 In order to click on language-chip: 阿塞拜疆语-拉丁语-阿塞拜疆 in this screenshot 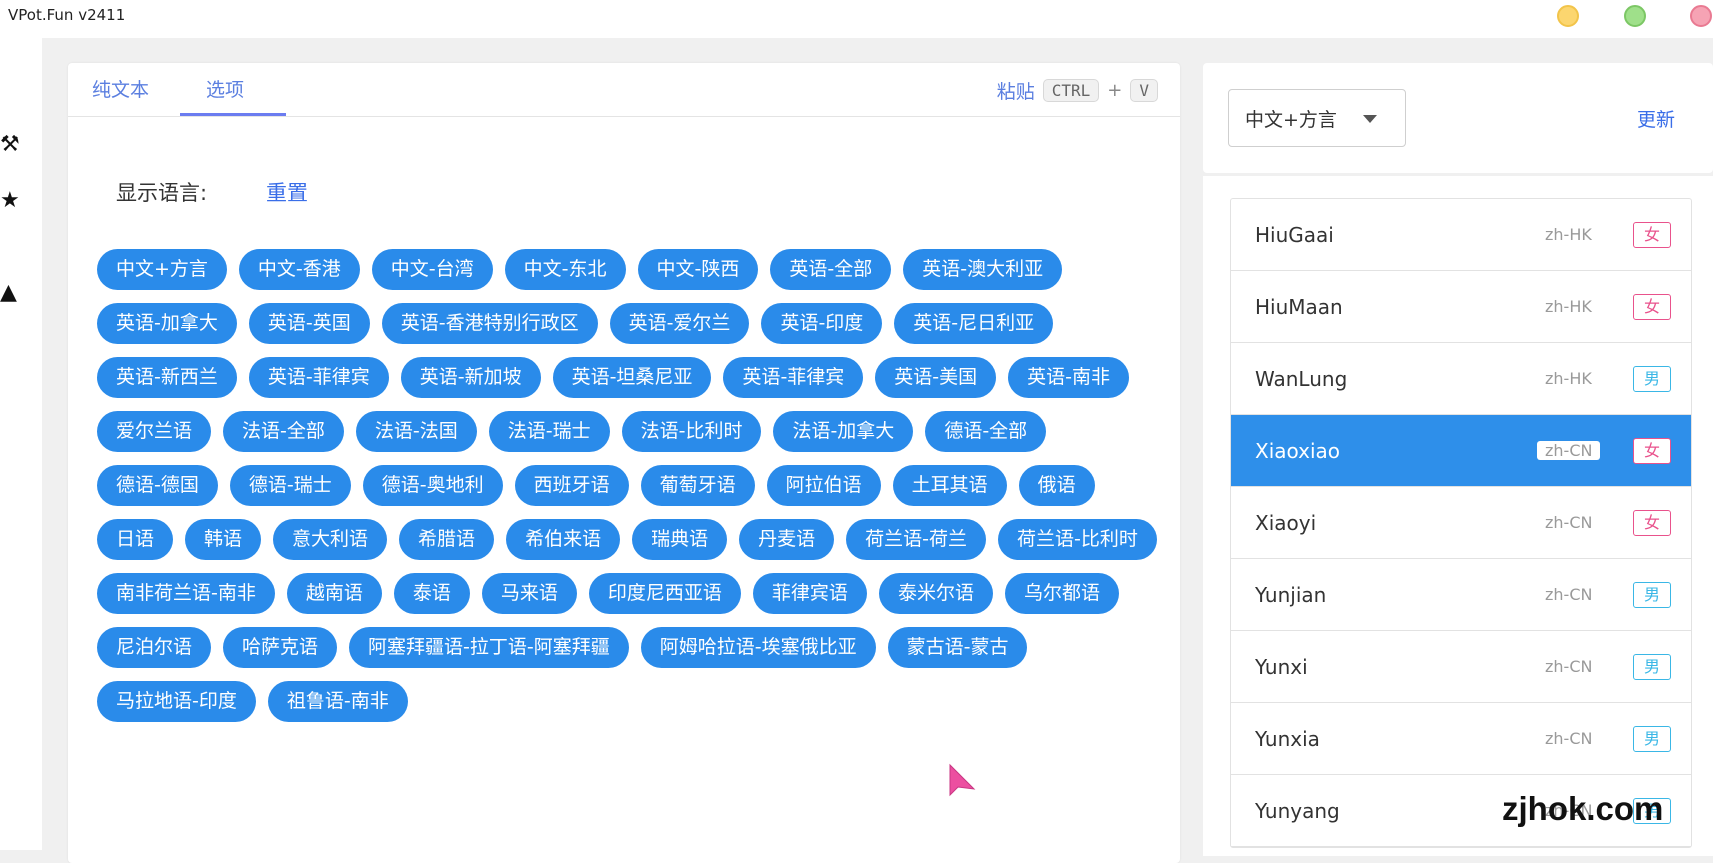, I will do `click(489, 647)`.